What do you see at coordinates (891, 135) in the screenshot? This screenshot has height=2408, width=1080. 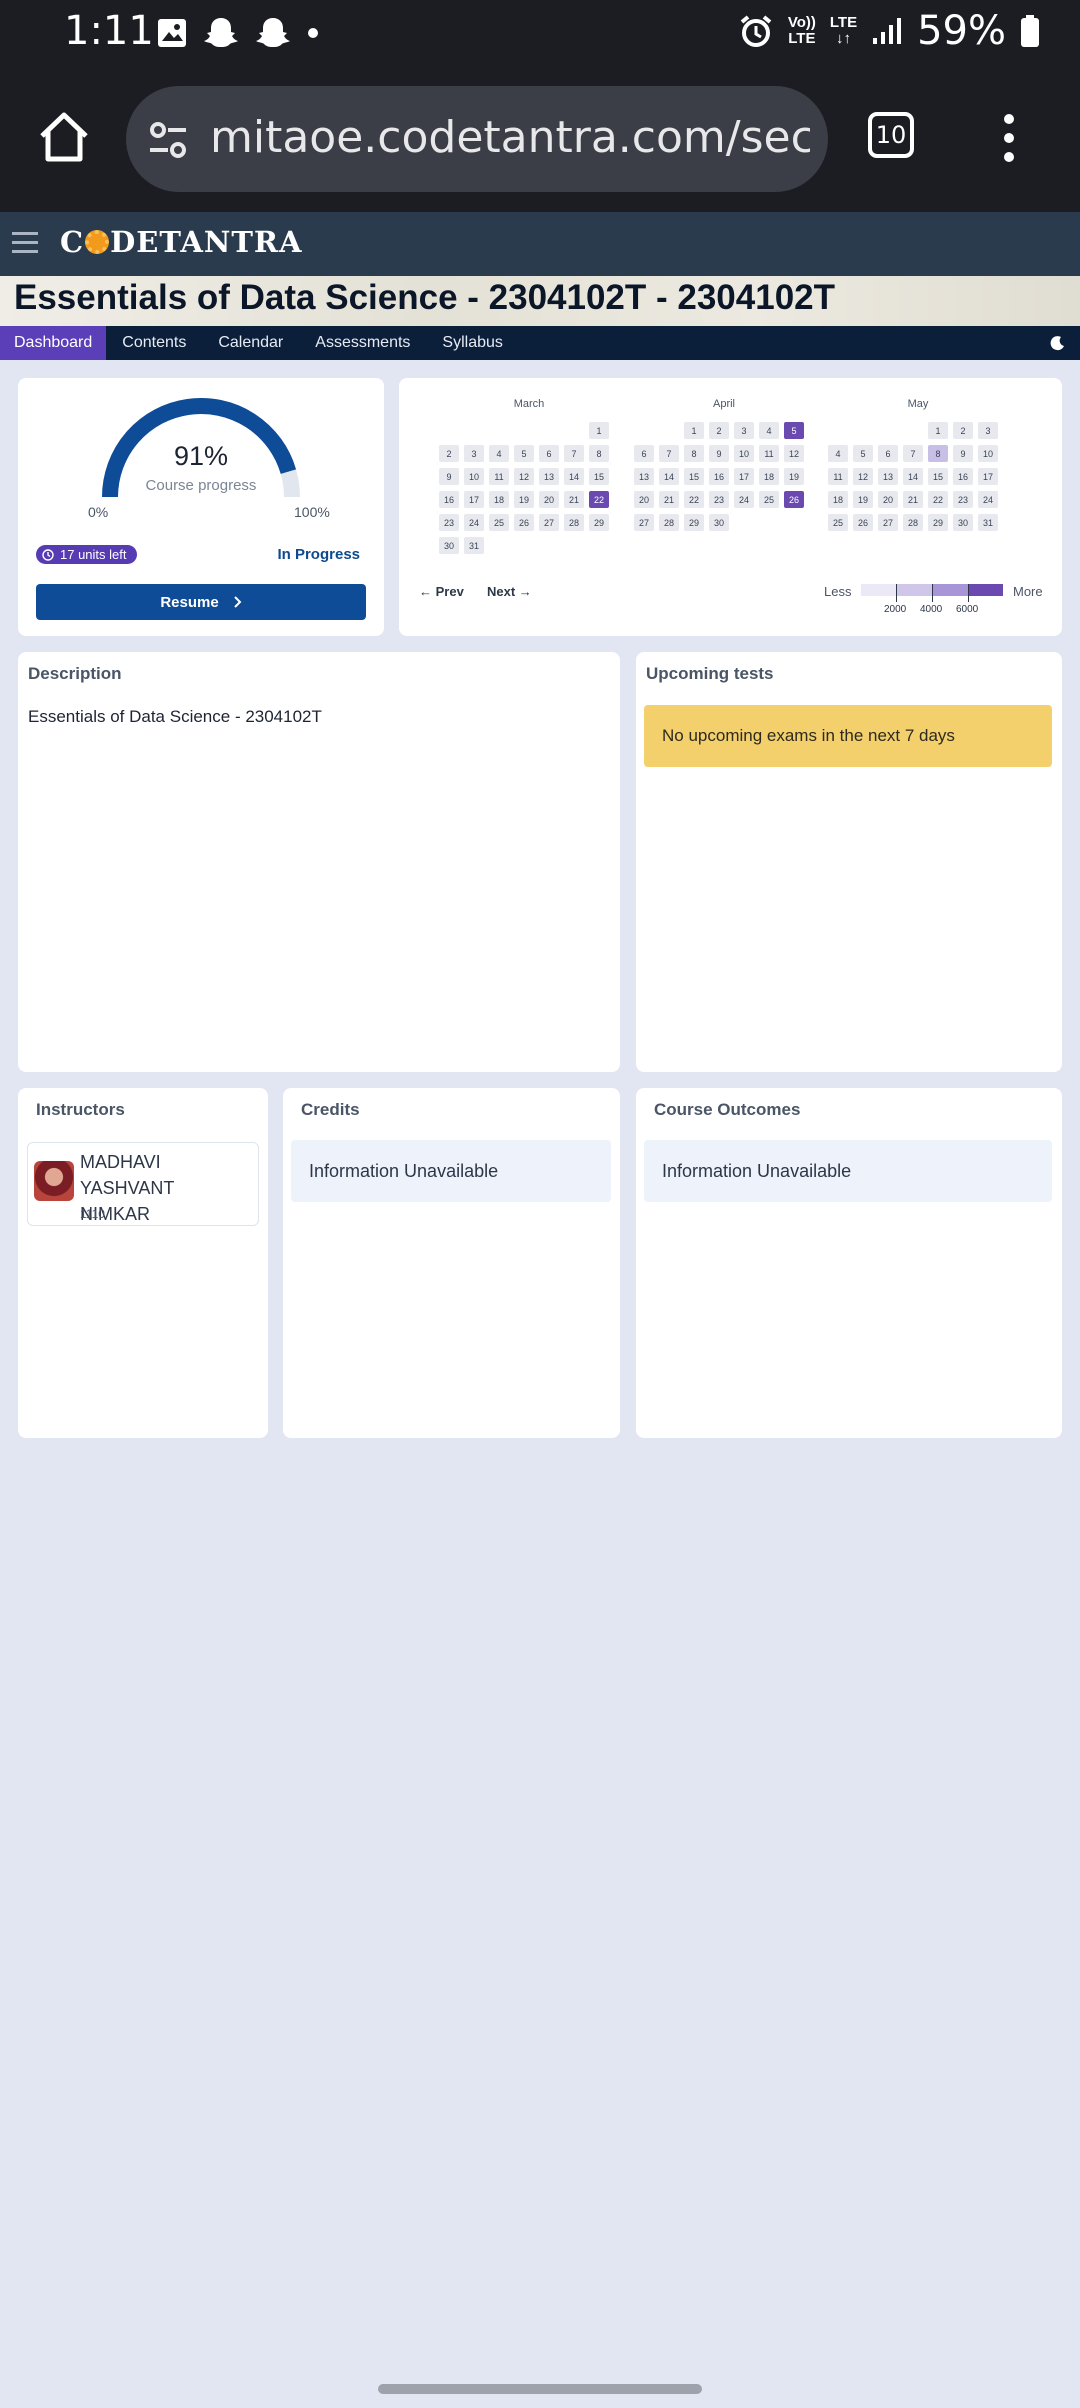 I see `tab-switcher-button: 10` at bounding box center [891, 135].